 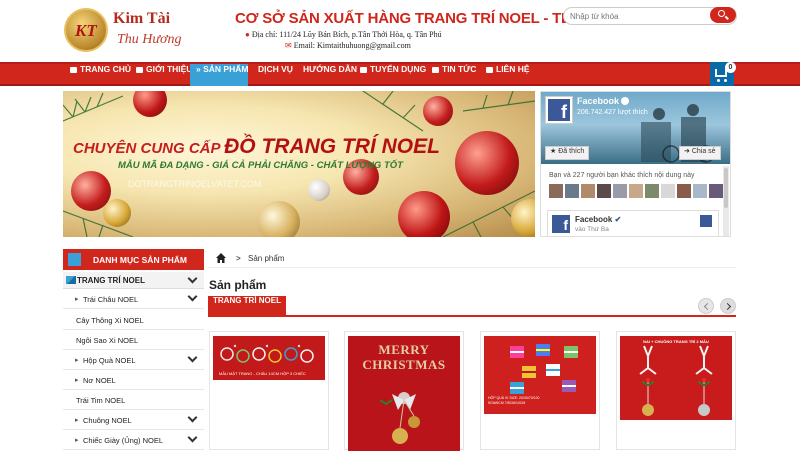 I want to click on grid-icon, so click(x=74, y=259).